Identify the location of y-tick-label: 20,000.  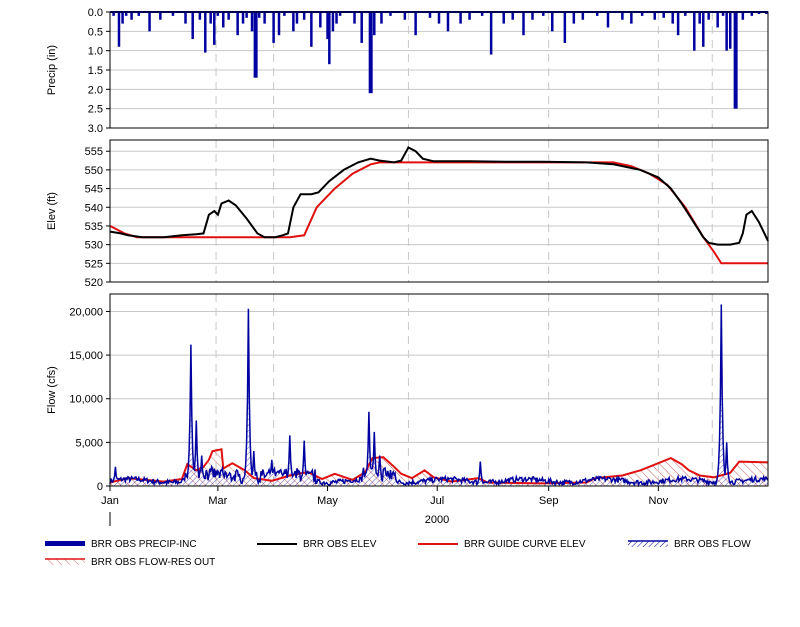
(86, 312).